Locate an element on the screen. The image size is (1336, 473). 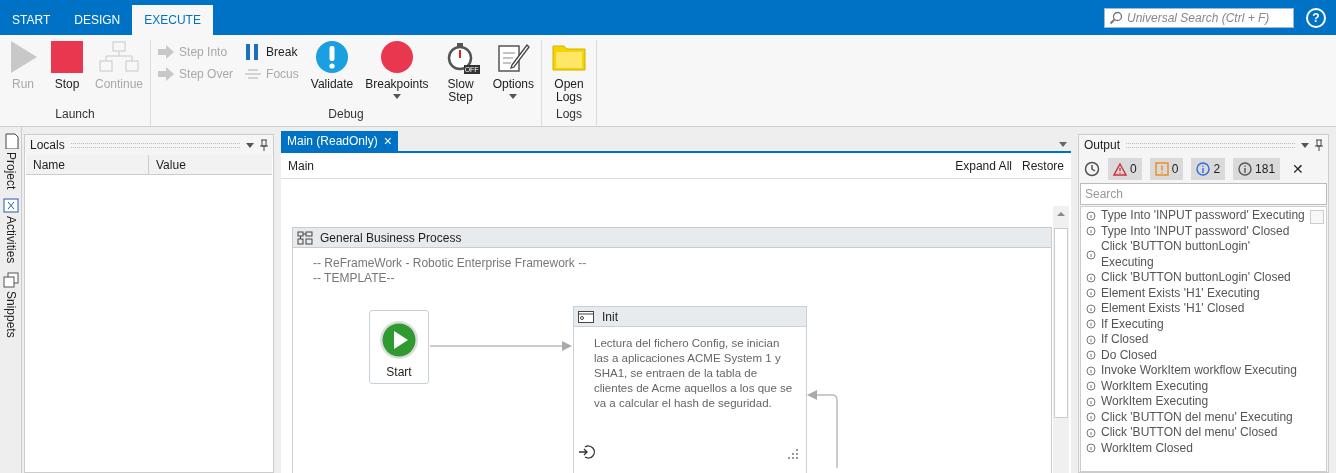
side-tab: Snippets is located at coordinates (10, 304).